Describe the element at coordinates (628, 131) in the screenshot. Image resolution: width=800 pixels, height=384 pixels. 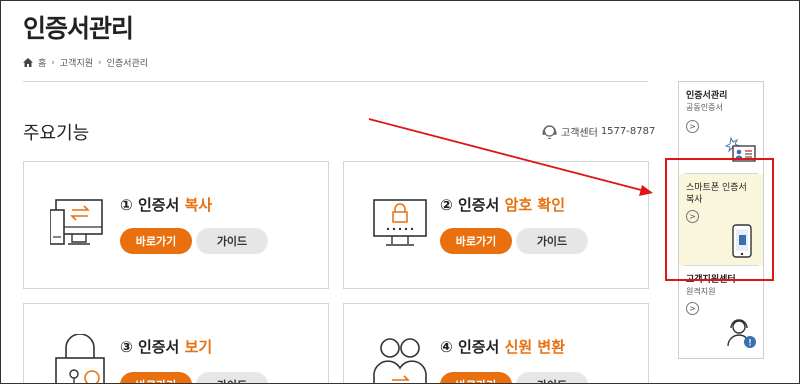
I see `cs-number: 1577-8787` at that location.